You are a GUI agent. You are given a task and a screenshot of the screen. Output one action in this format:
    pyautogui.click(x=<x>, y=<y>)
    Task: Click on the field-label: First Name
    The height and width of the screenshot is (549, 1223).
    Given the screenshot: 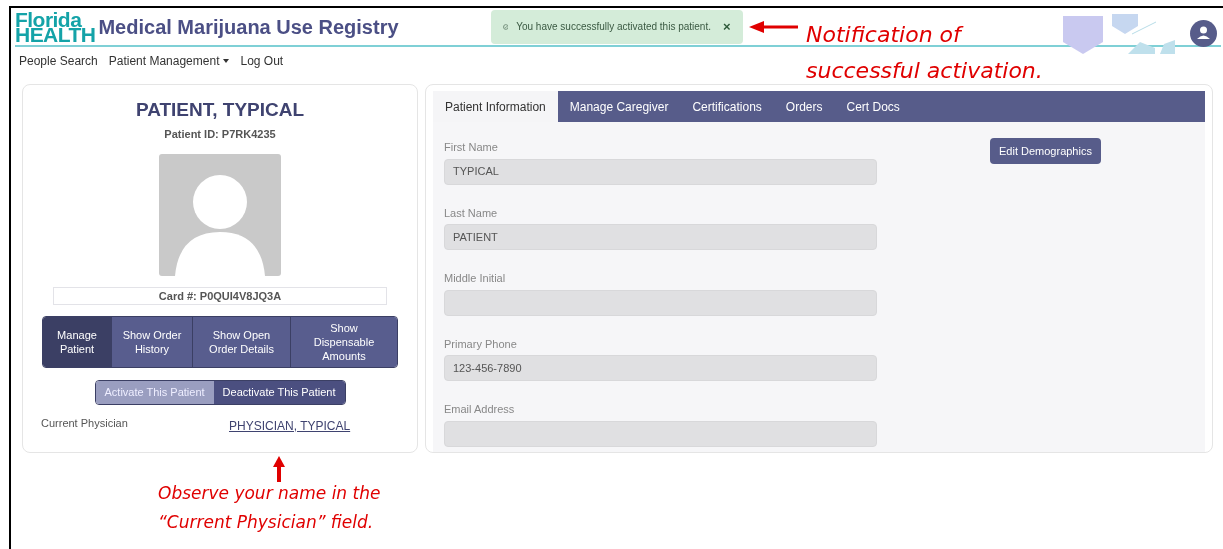 What is the action you would take?
    pyautogui.click(x=471, y=147)
    